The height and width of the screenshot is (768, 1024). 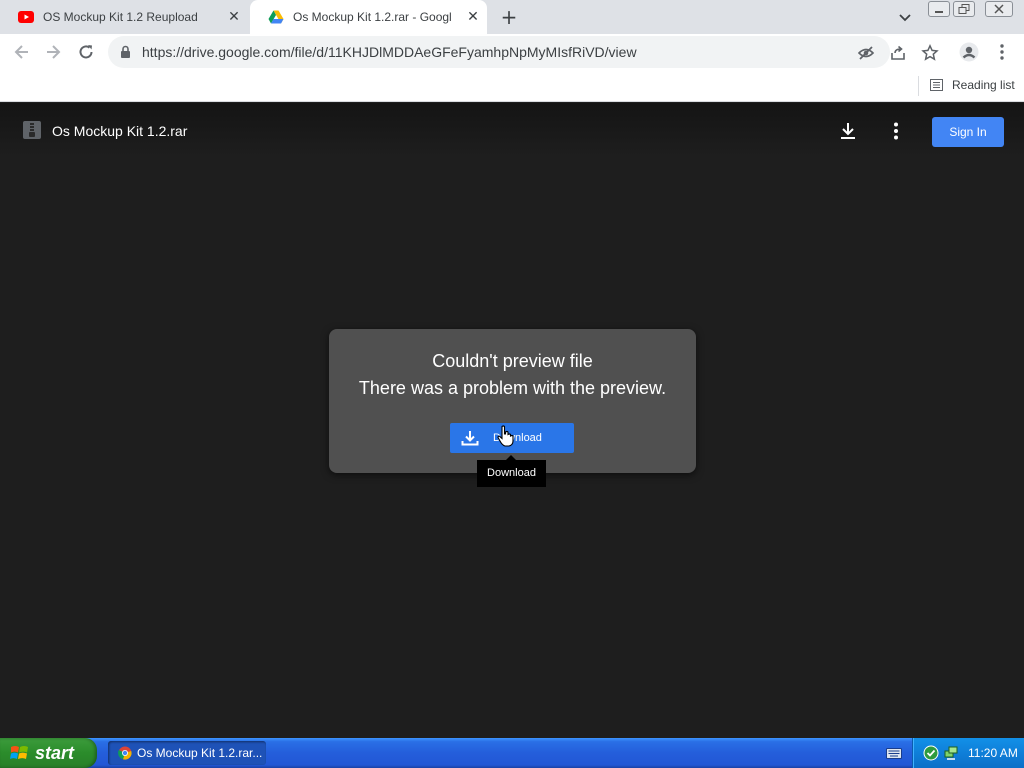 I want to click on eye-slash-icon, so click(x=866, y=53).